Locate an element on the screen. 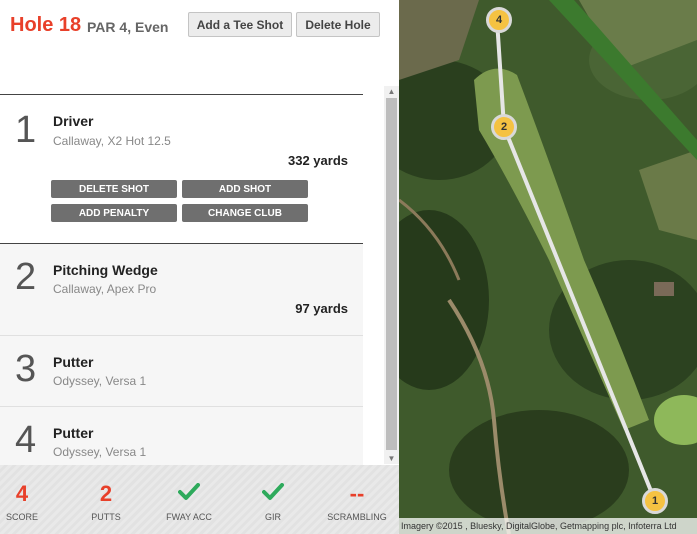 The height and width of the screenshot is (534, 697). fairway-label: FWAY ACC is located at coordinates (189, 517).